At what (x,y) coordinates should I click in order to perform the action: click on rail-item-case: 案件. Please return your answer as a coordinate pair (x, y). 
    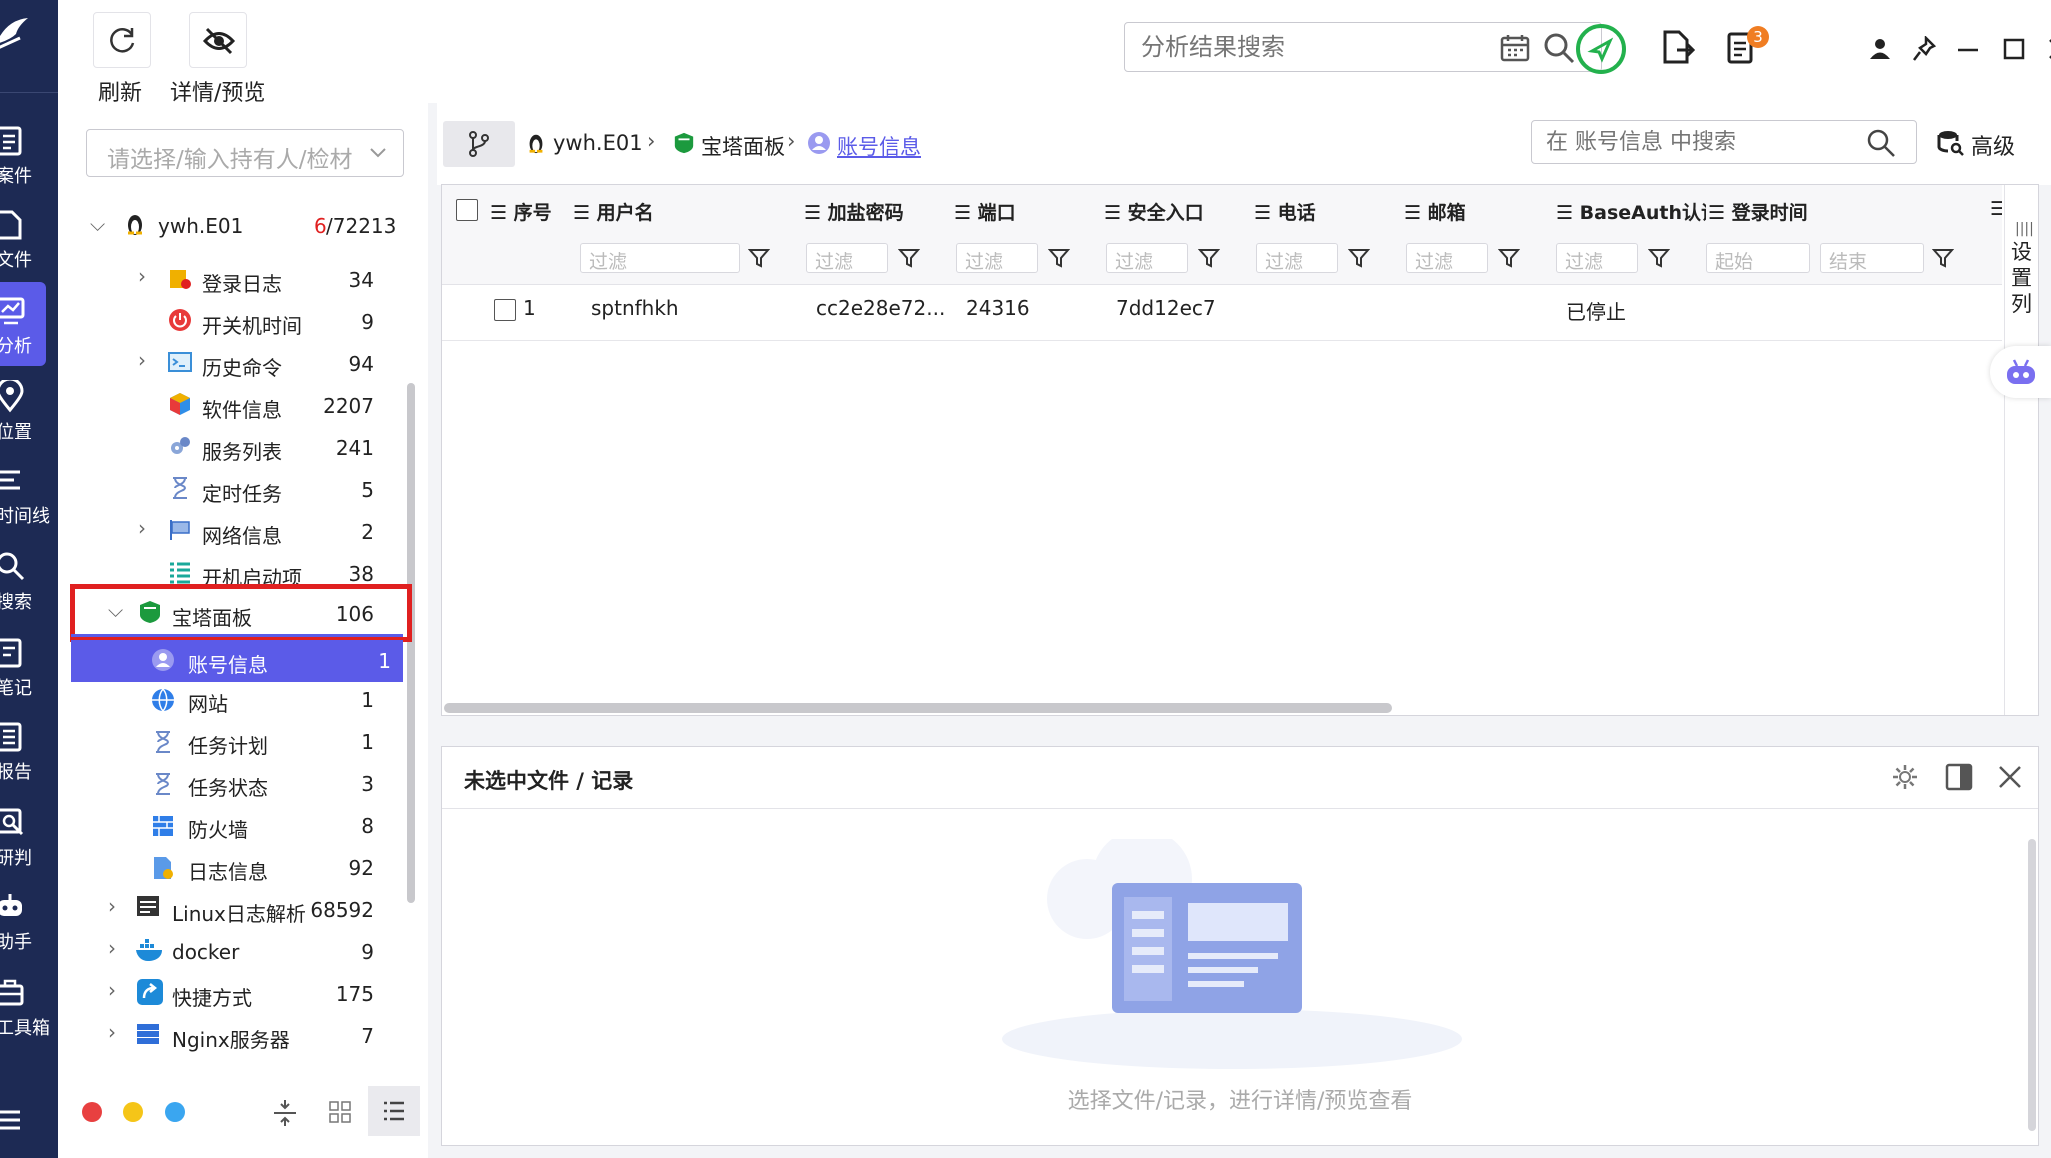
    Looking at the image, I should click on (29, 154).